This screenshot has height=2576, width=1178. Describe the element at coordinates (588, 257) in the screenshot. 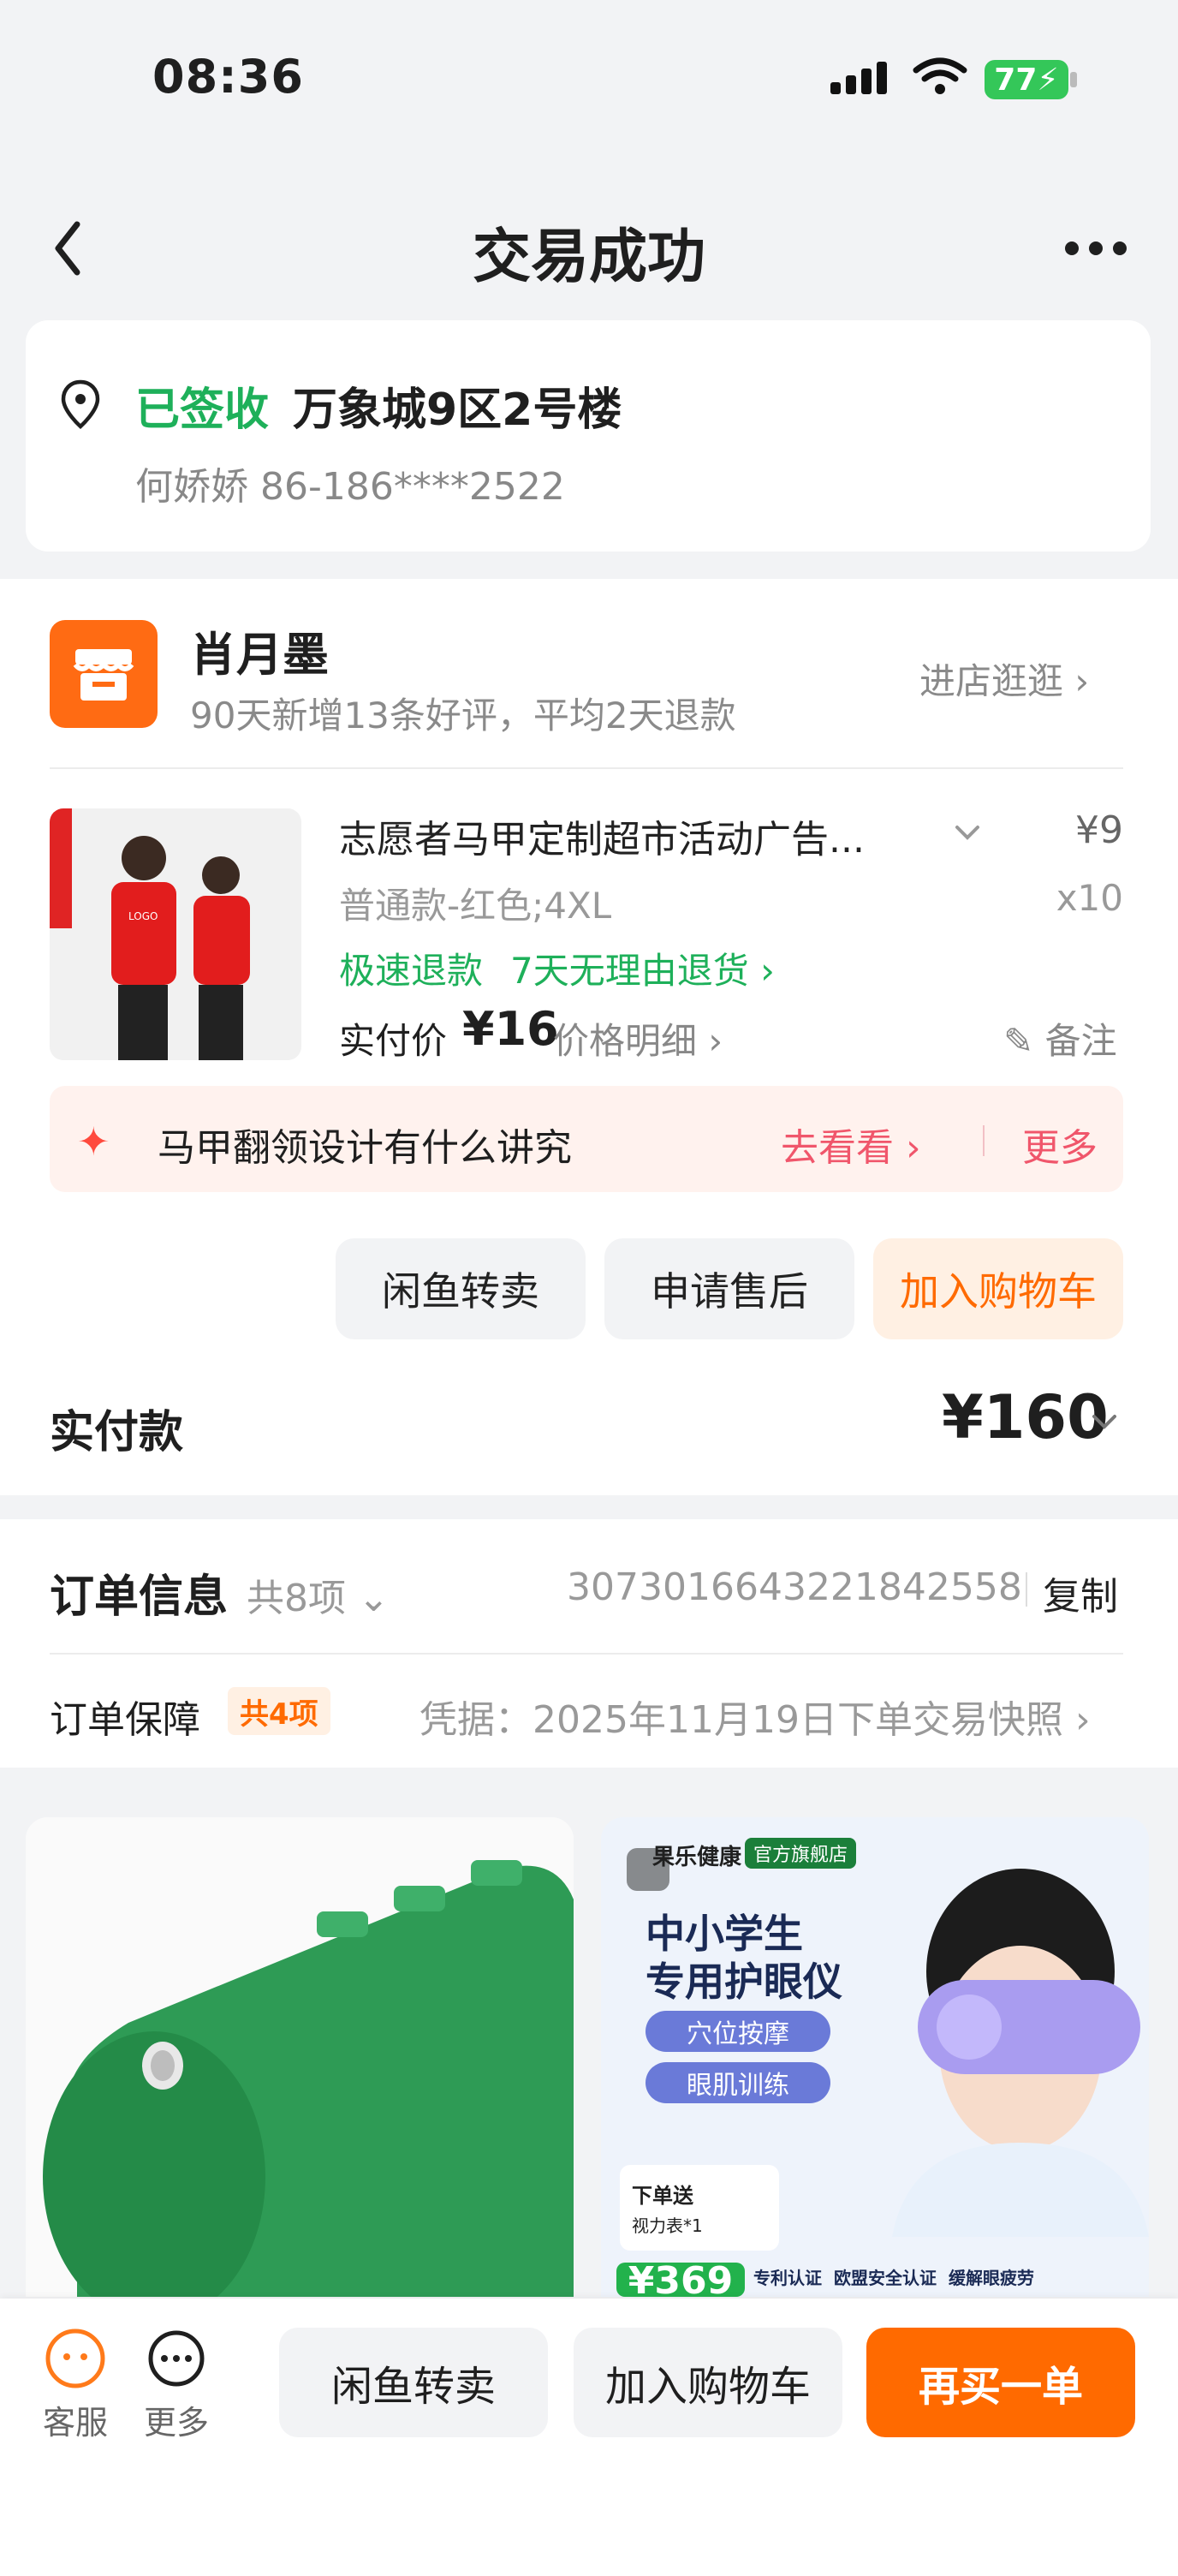

I see `page-title: 交易成功` at that location.